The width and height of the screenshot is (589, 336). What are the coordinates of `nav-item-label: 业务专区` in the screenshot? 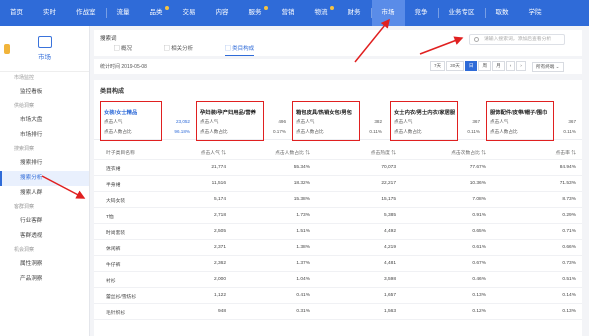 It's located at (461, 12).